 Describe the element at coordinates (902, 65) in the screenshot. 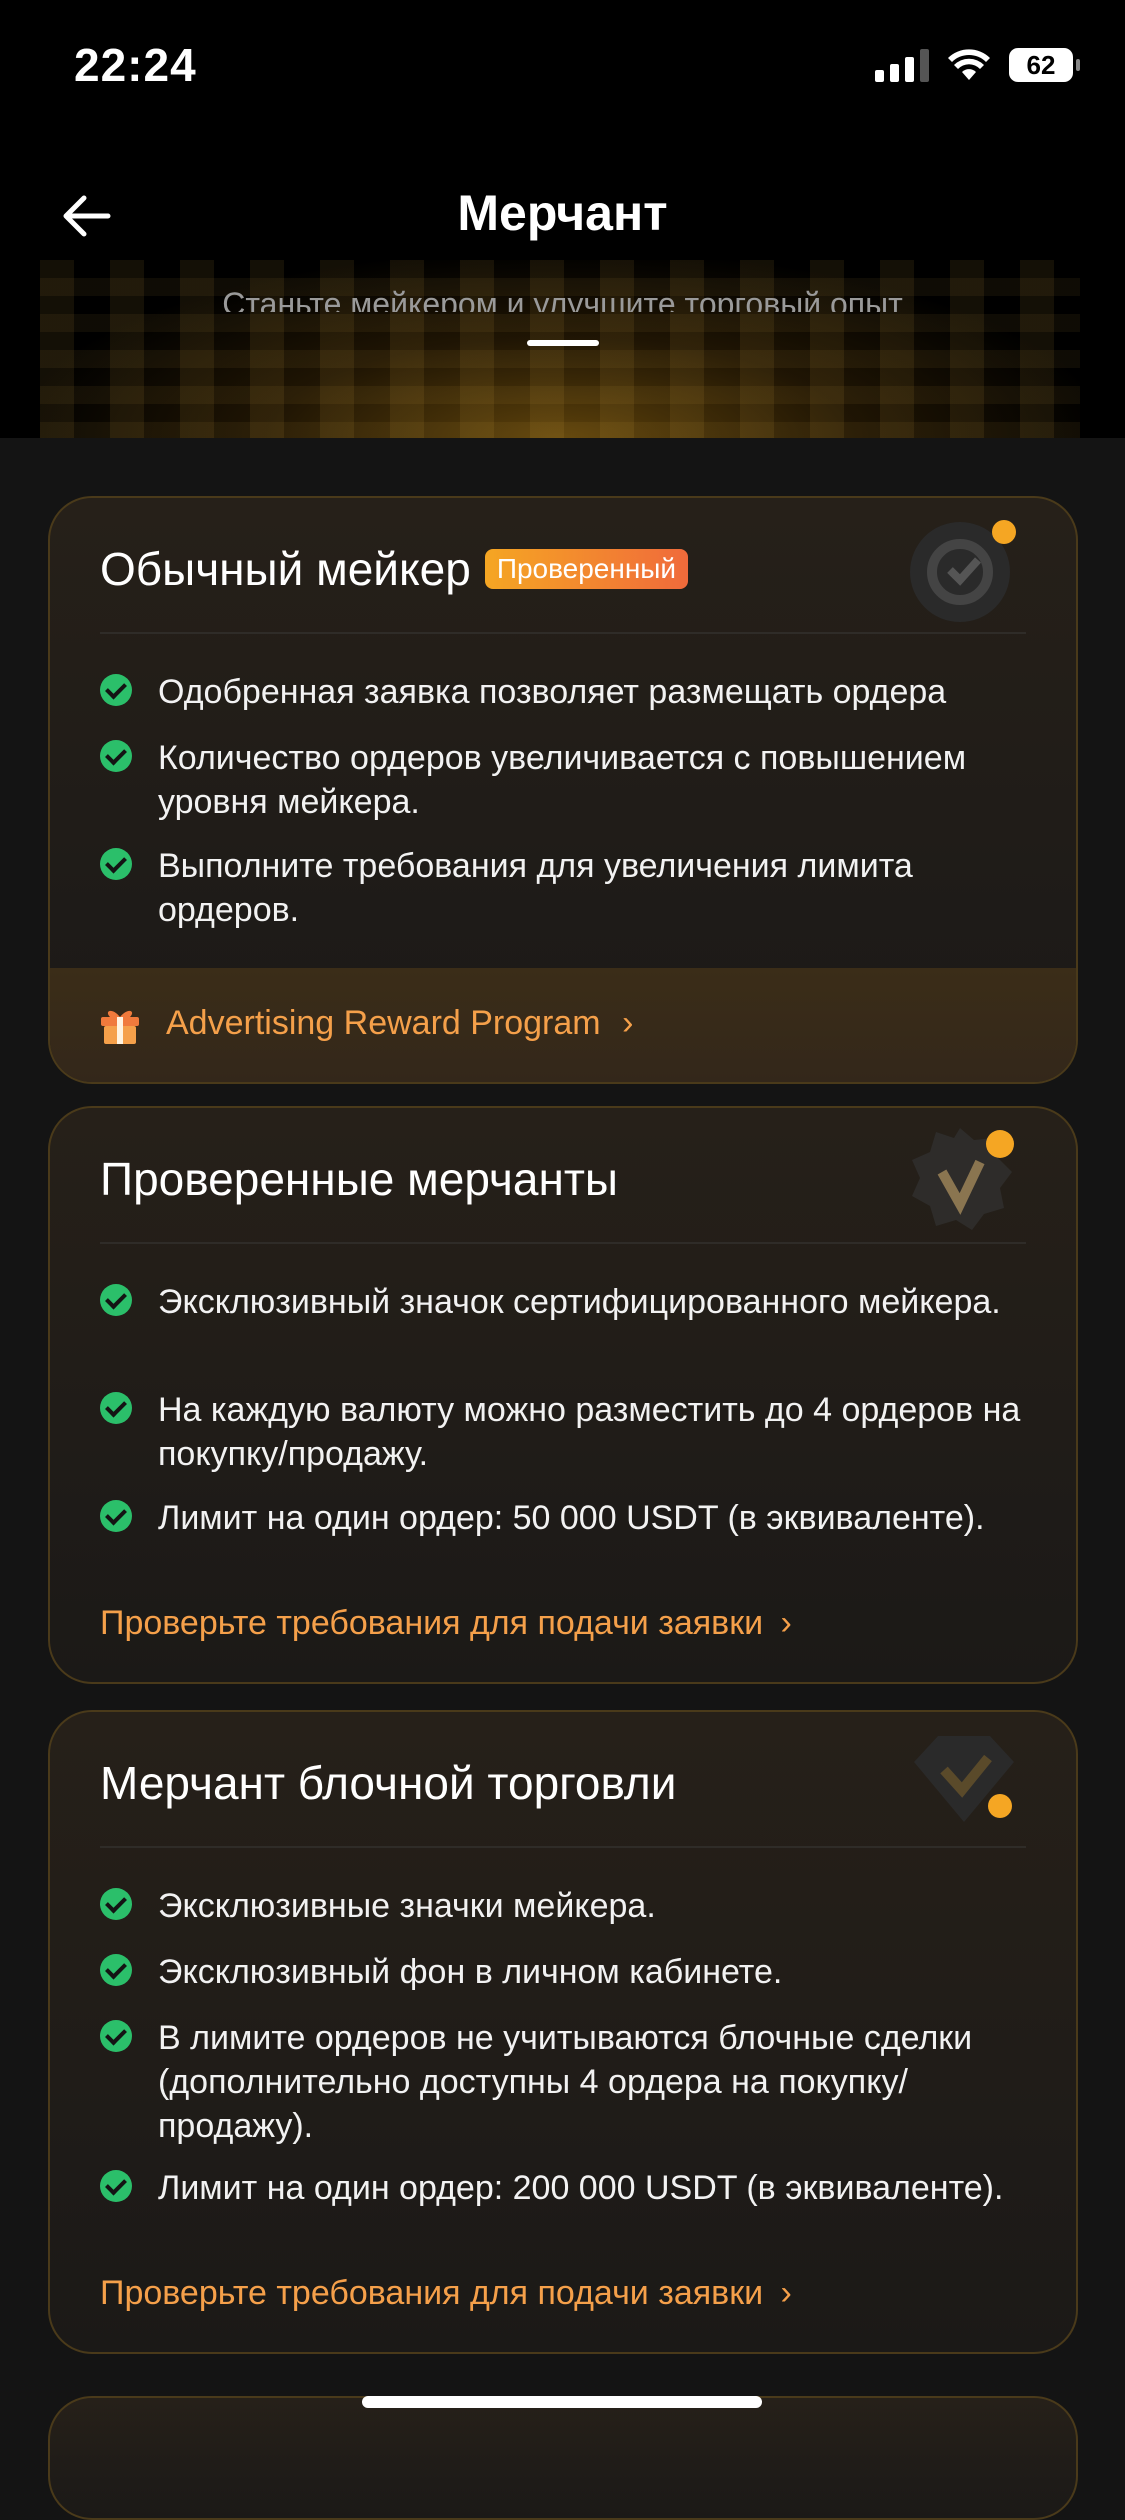

I see `cellular-signal-icon` at that location.